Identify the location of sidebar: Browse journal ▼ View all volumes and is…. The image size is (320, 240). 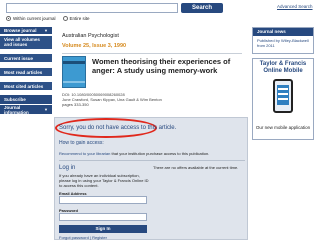
(26, 133).